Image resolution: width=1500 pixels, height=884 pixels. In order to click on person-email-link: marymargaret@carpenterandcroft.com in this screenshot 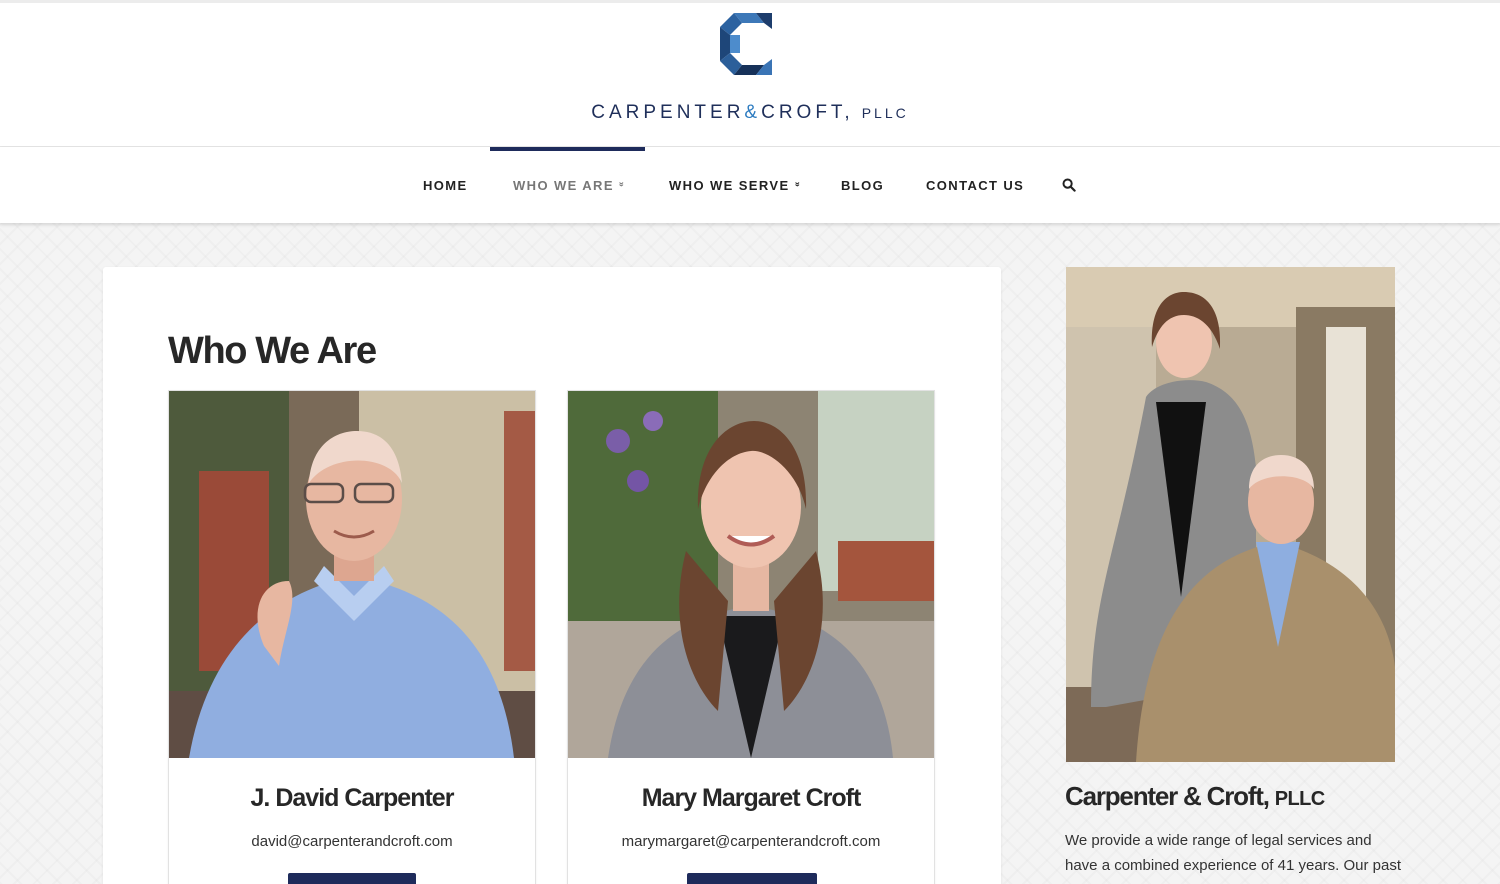, I will do `click(751, 841)`.